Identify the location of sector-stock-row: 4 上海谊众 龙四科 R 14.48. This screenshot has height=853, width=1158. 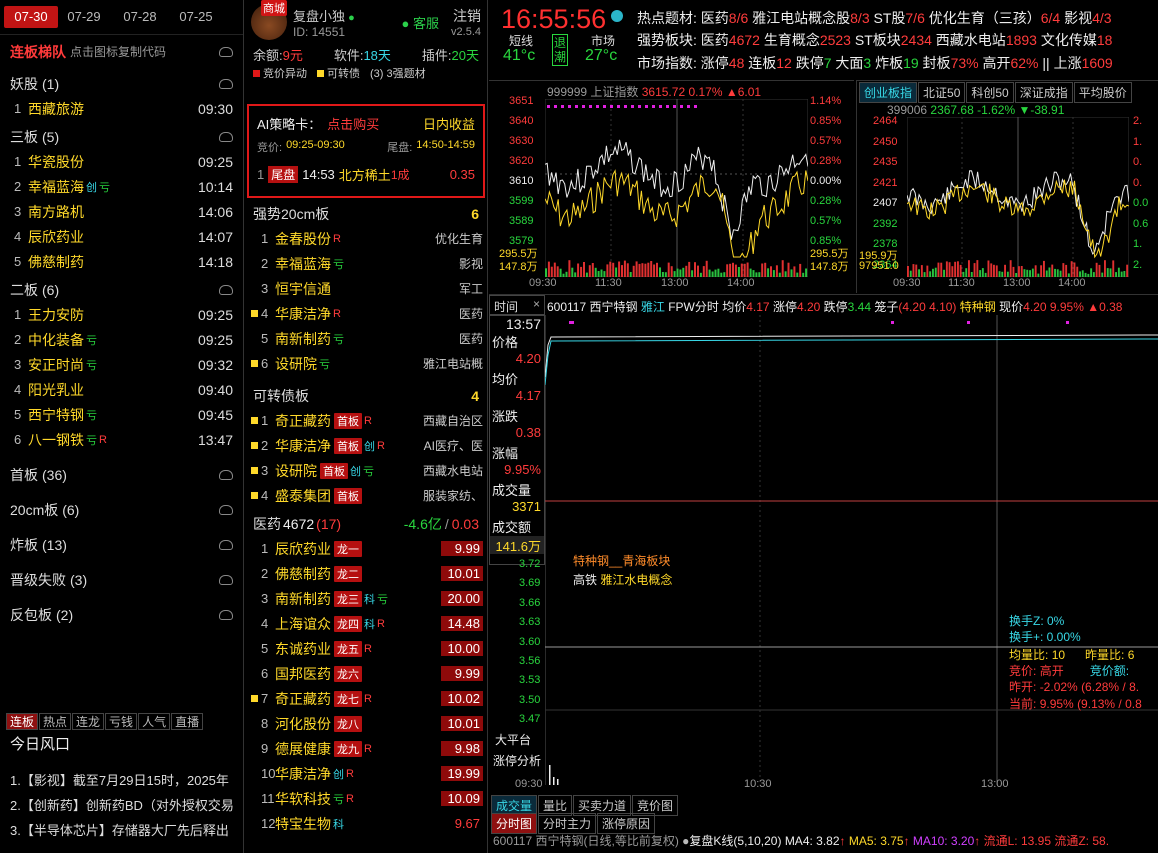
(366, 623).